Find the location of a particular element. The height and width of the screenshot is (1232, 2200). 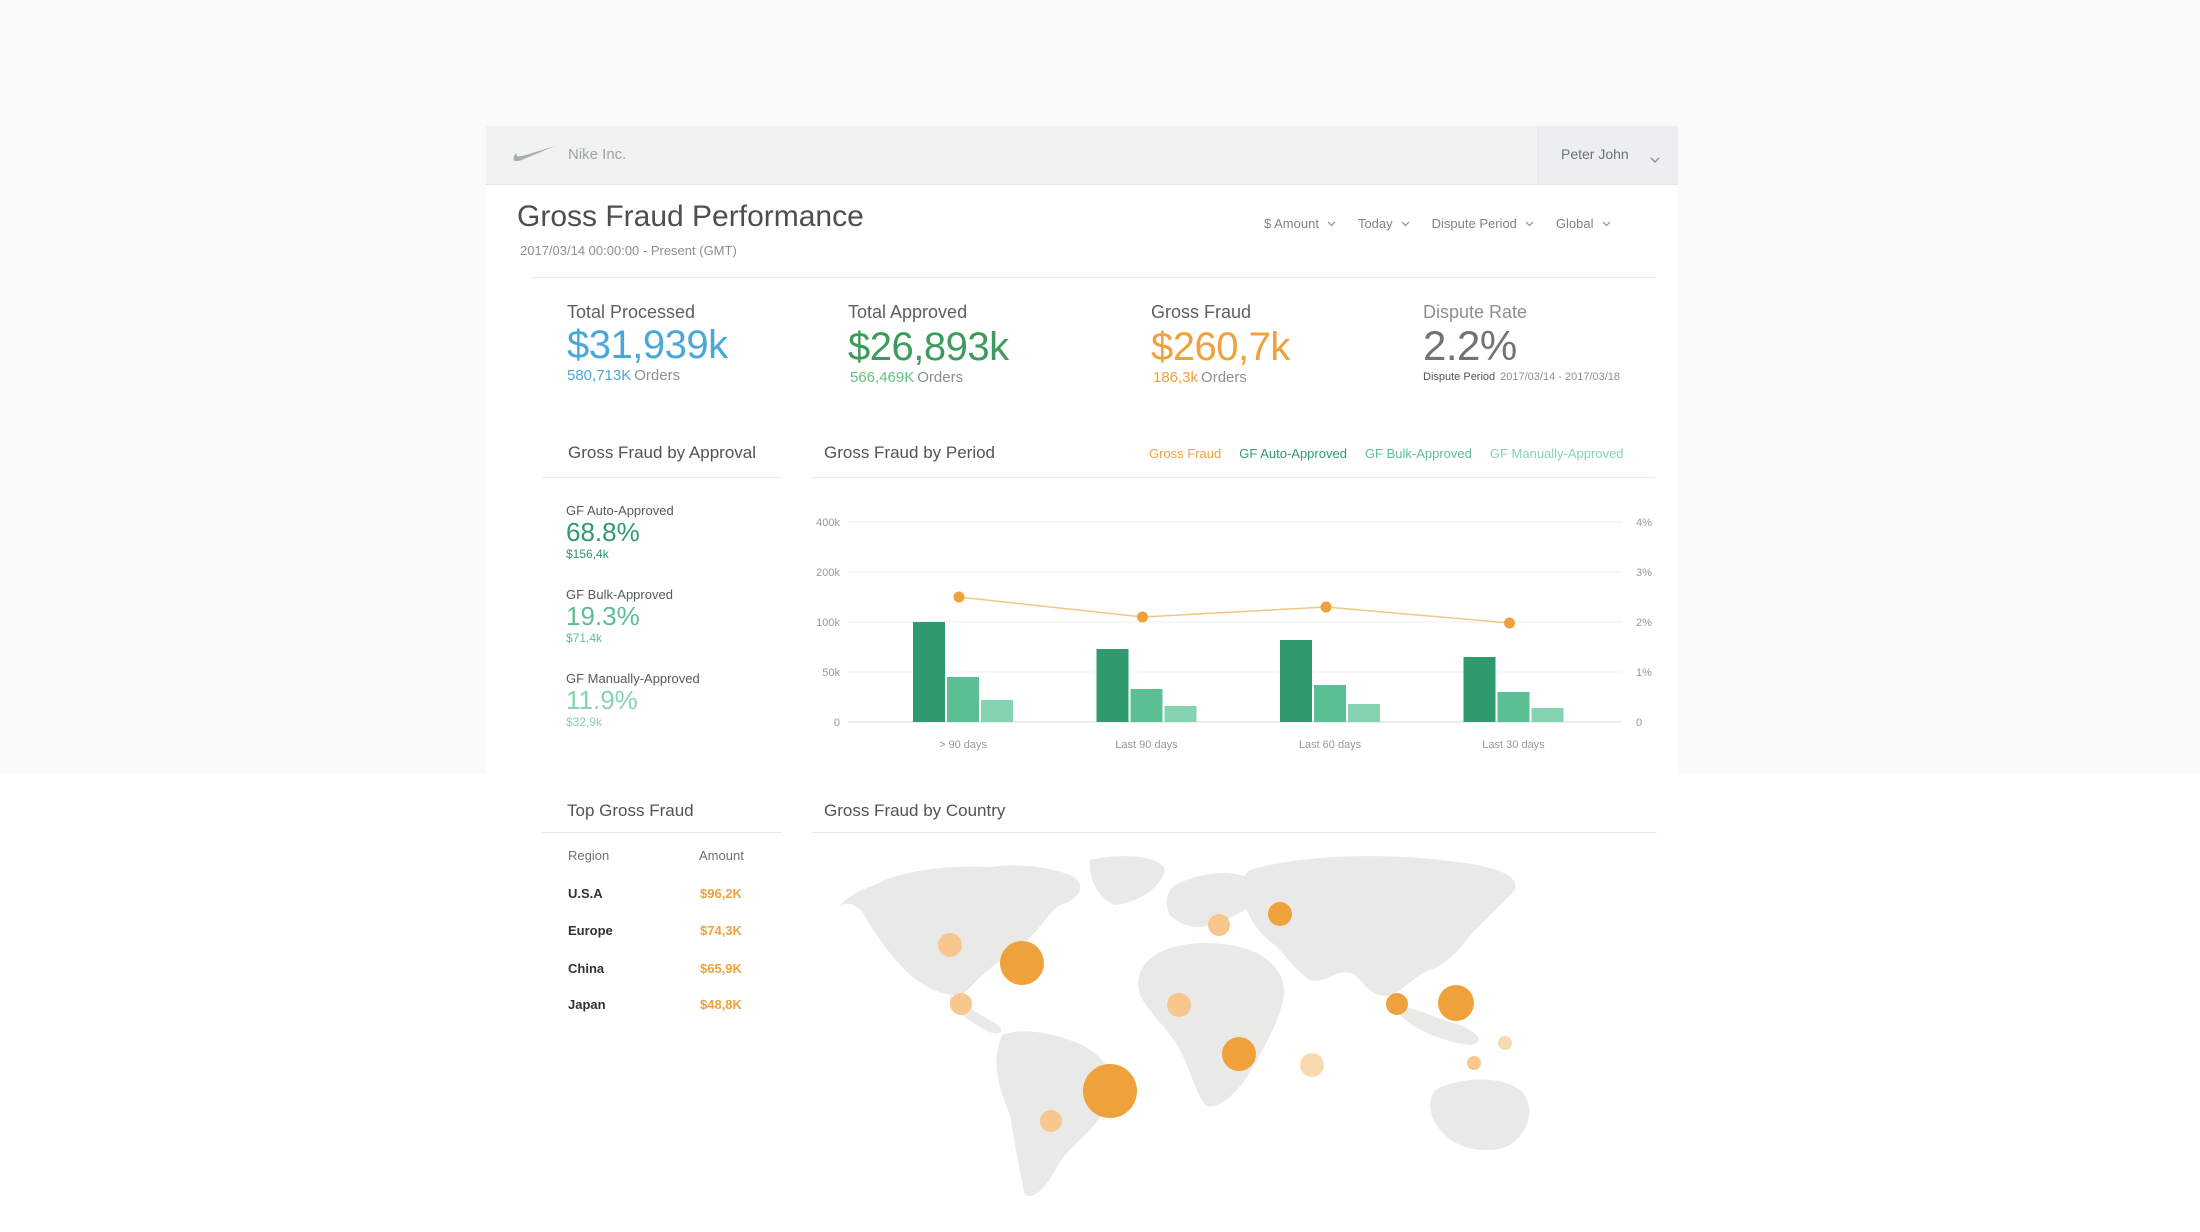

bubble-west-africa is located at coordinates (1179, 1005).